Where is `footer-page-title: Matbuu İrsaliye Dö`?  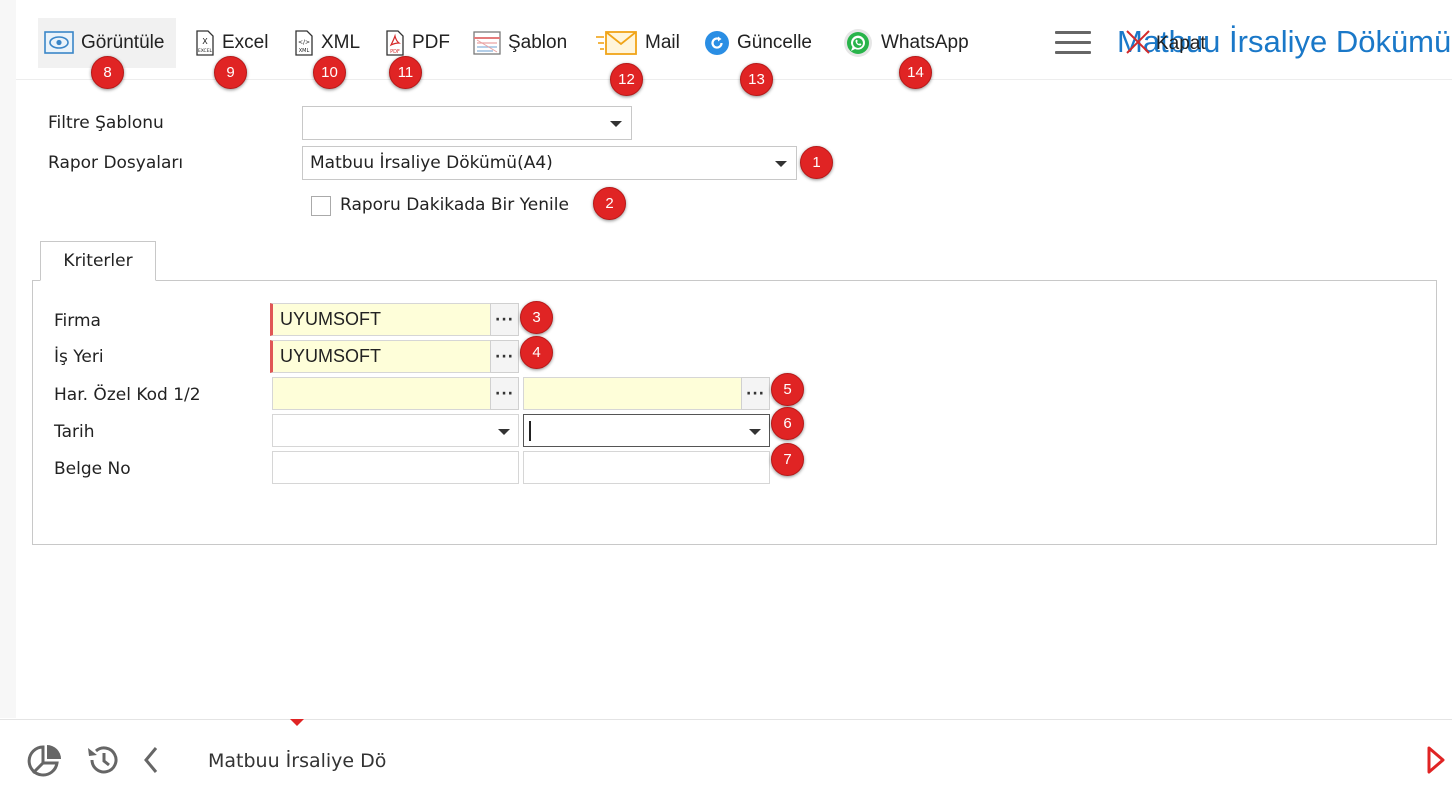
footer-page-title: Matbuu İrsaliye Dö is located at coordinates (297, 761).